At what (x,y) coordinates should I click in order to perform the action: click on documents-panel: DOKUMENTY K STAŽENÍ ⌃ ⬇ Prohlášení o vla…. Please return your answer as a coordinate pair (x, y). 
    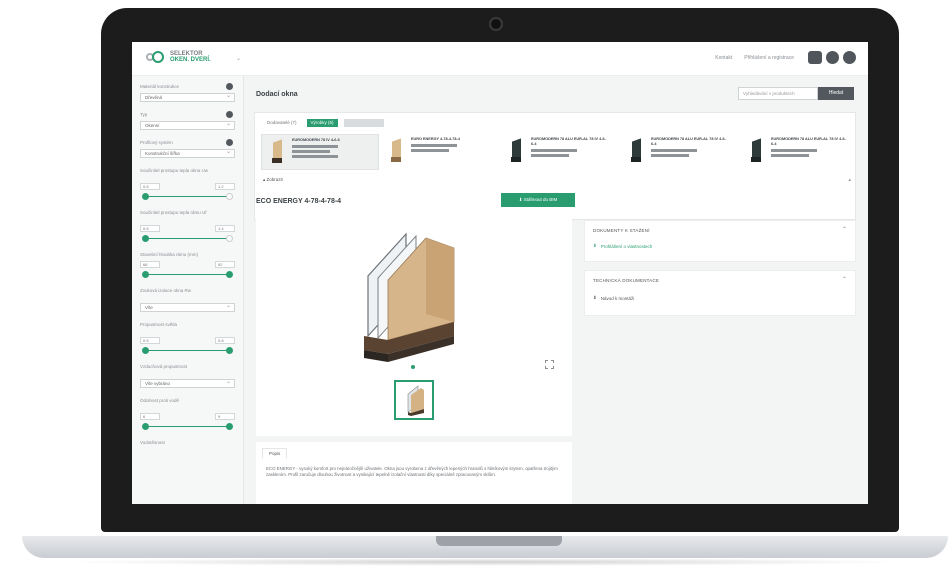
    Looking at the image, I should click on (720, 241).